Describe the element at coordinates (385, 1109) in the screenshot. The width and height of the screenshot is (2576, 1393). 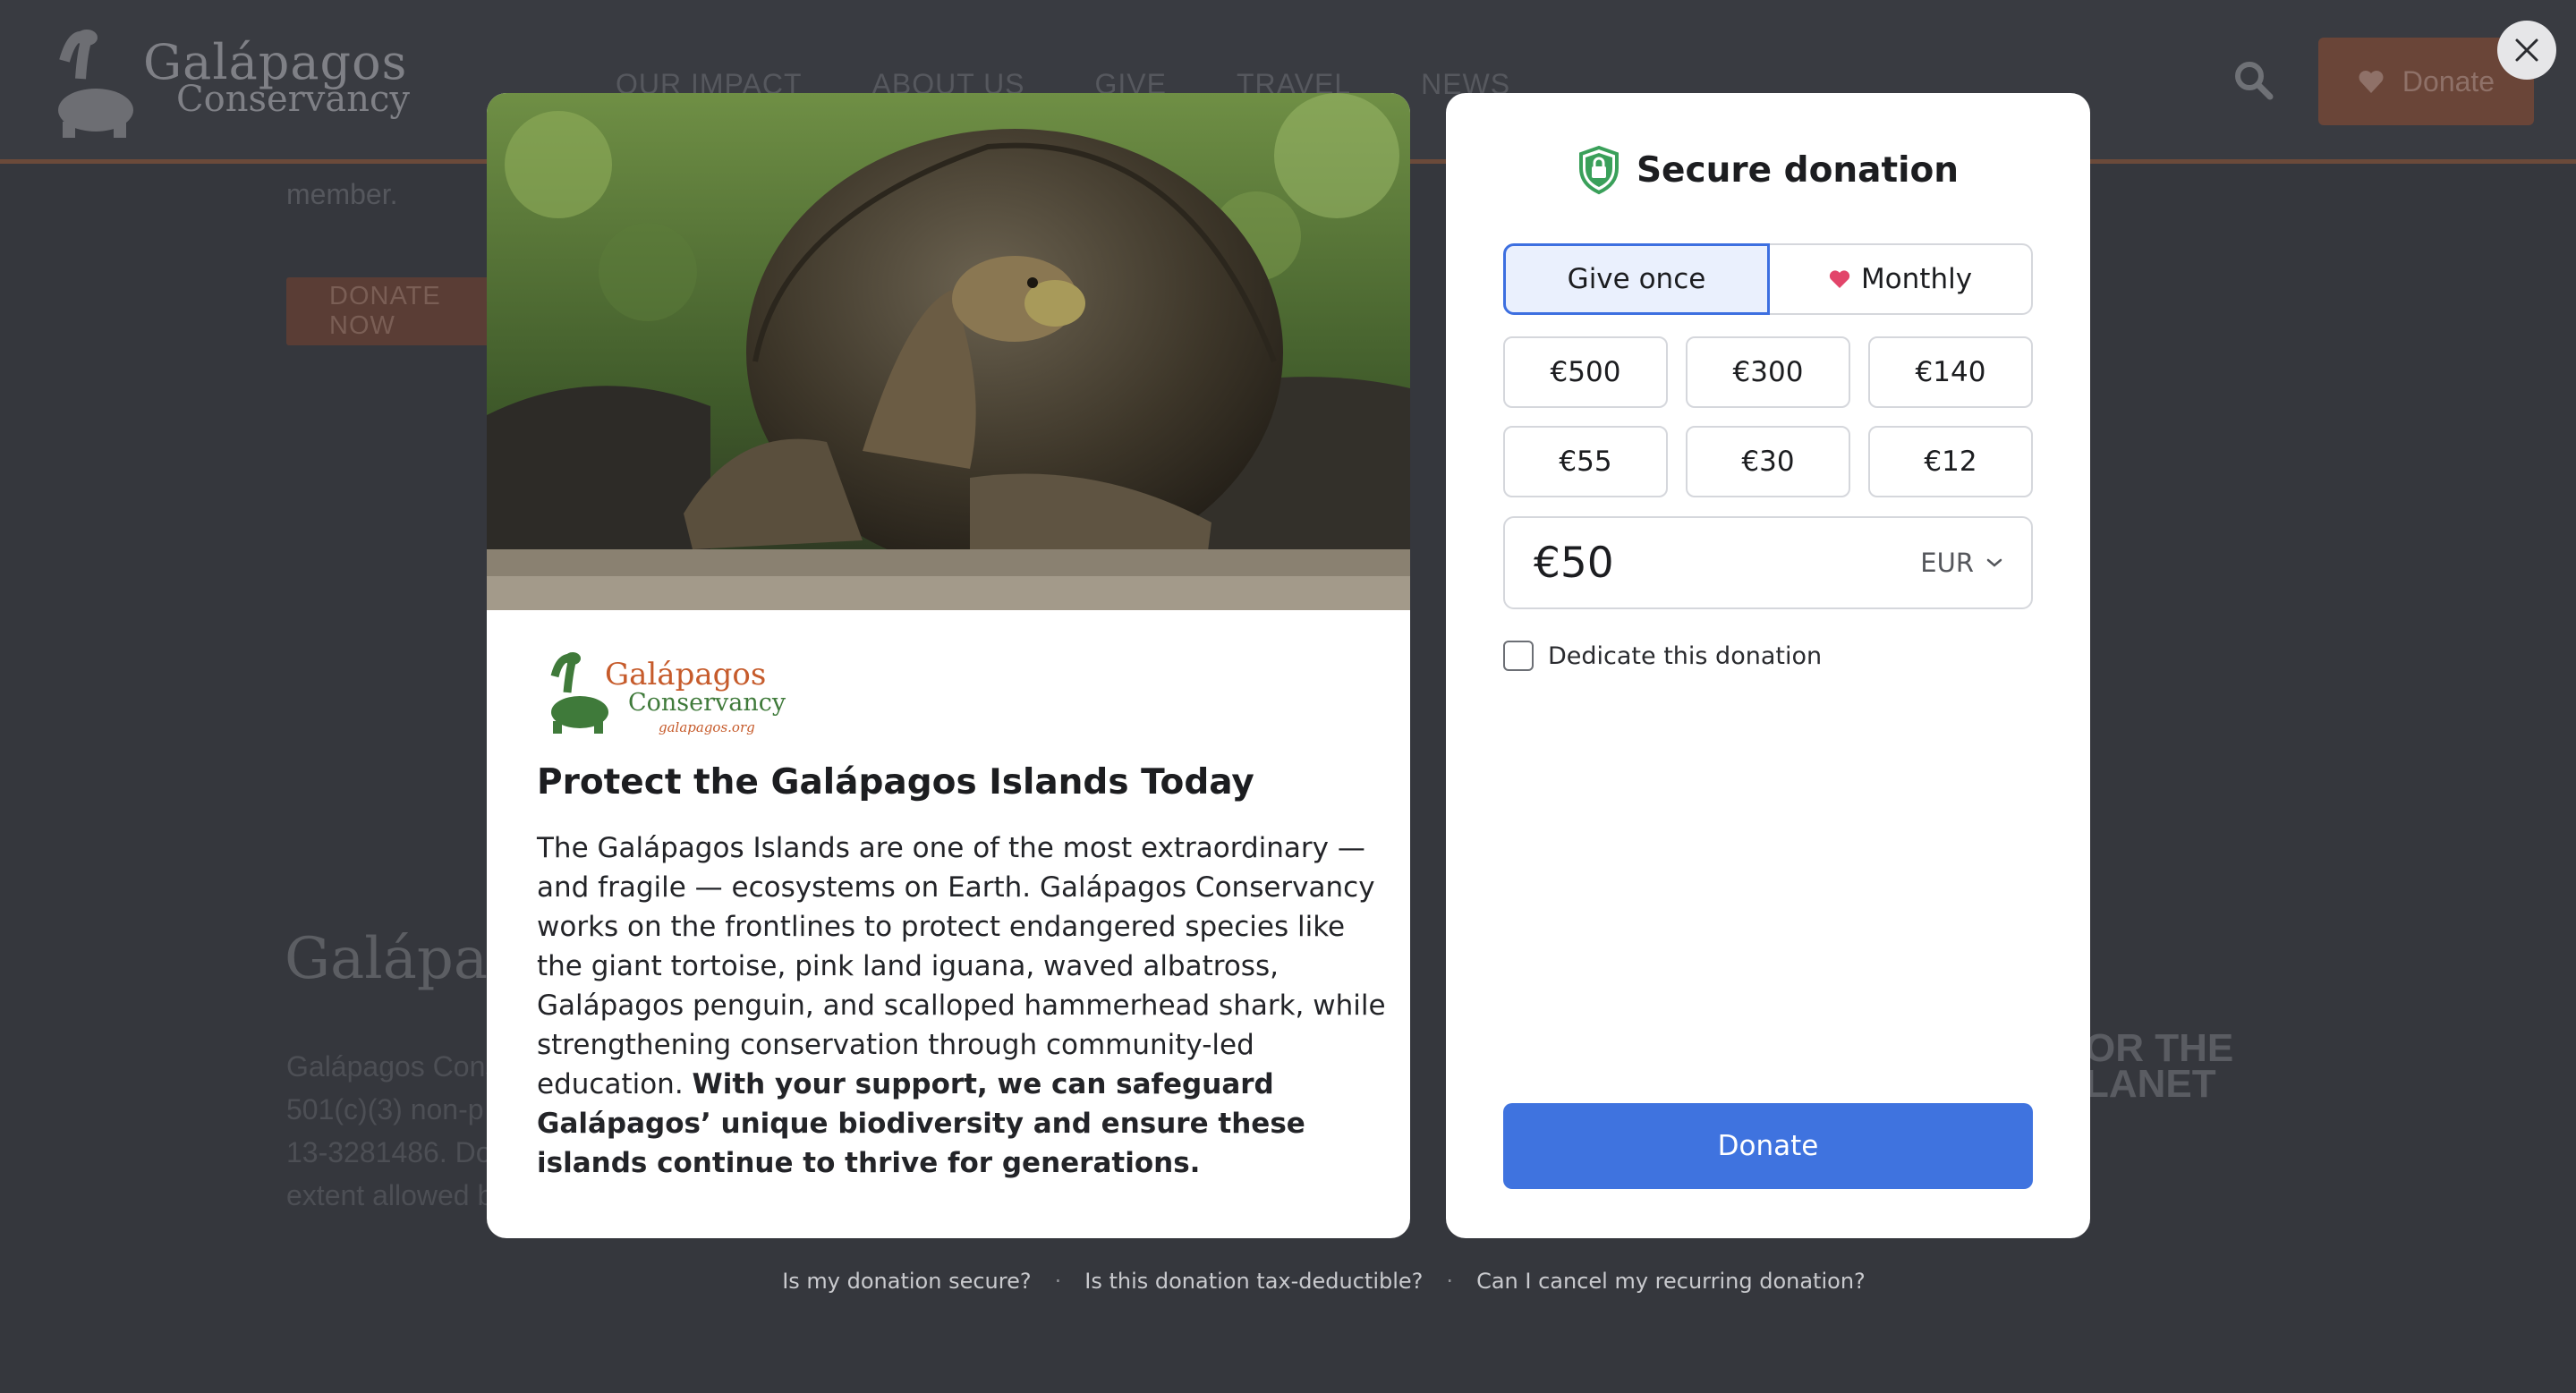
I see `footer-line: 501(c)(3) non-p` at that location.